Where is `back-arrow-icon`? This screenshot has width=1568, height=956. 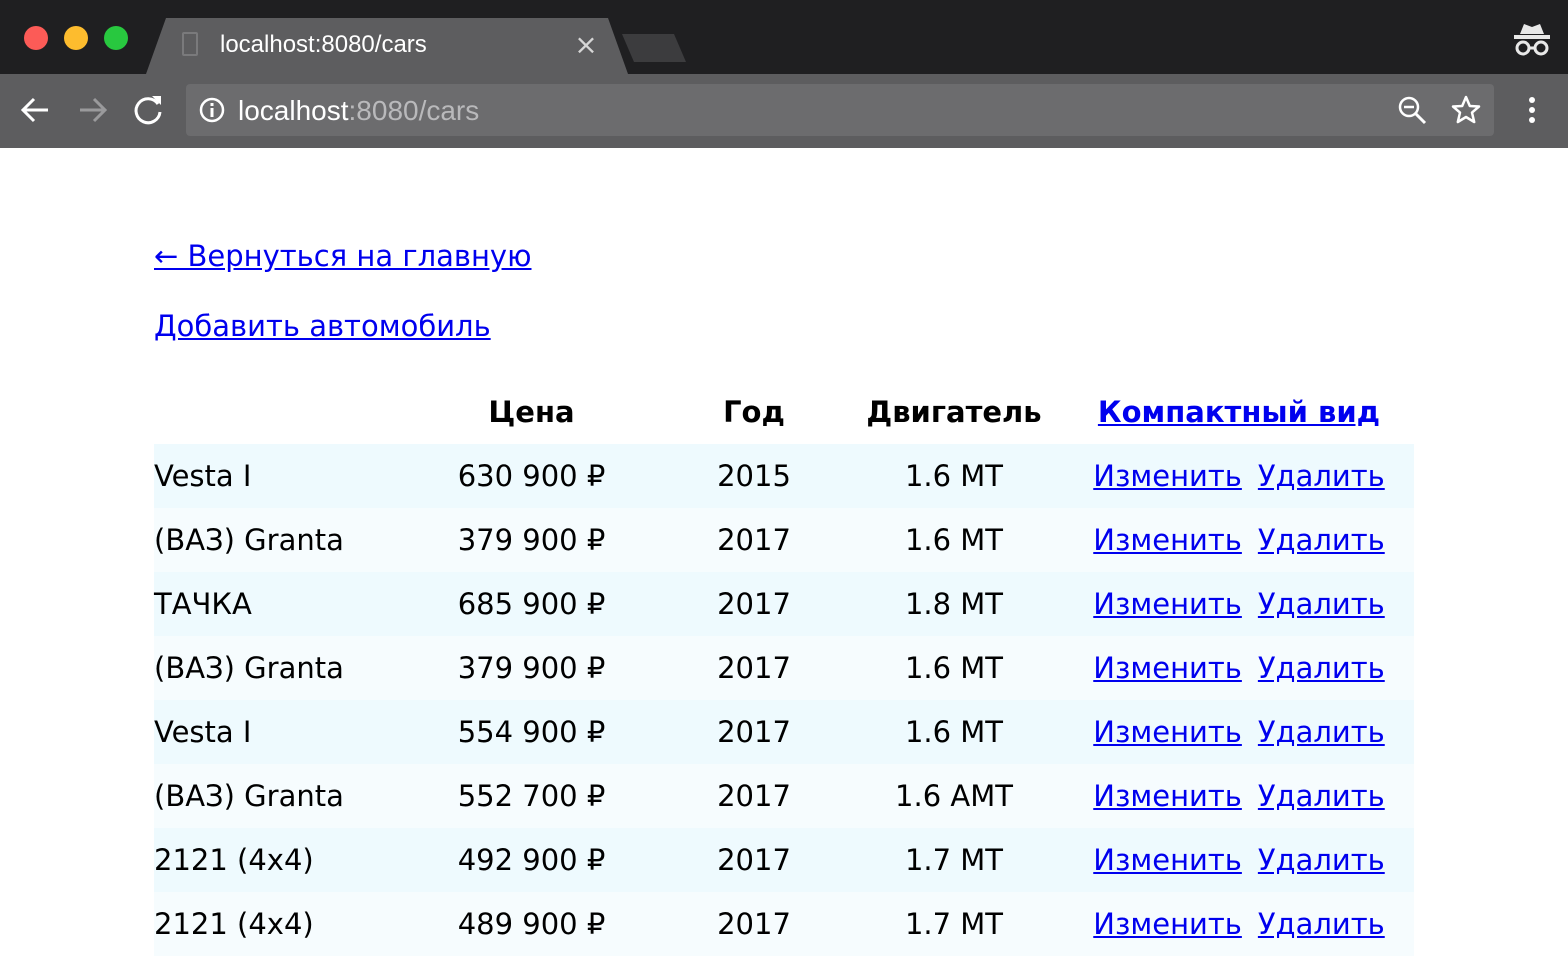
back-arrow-icon is located at coordinates (36, 110).